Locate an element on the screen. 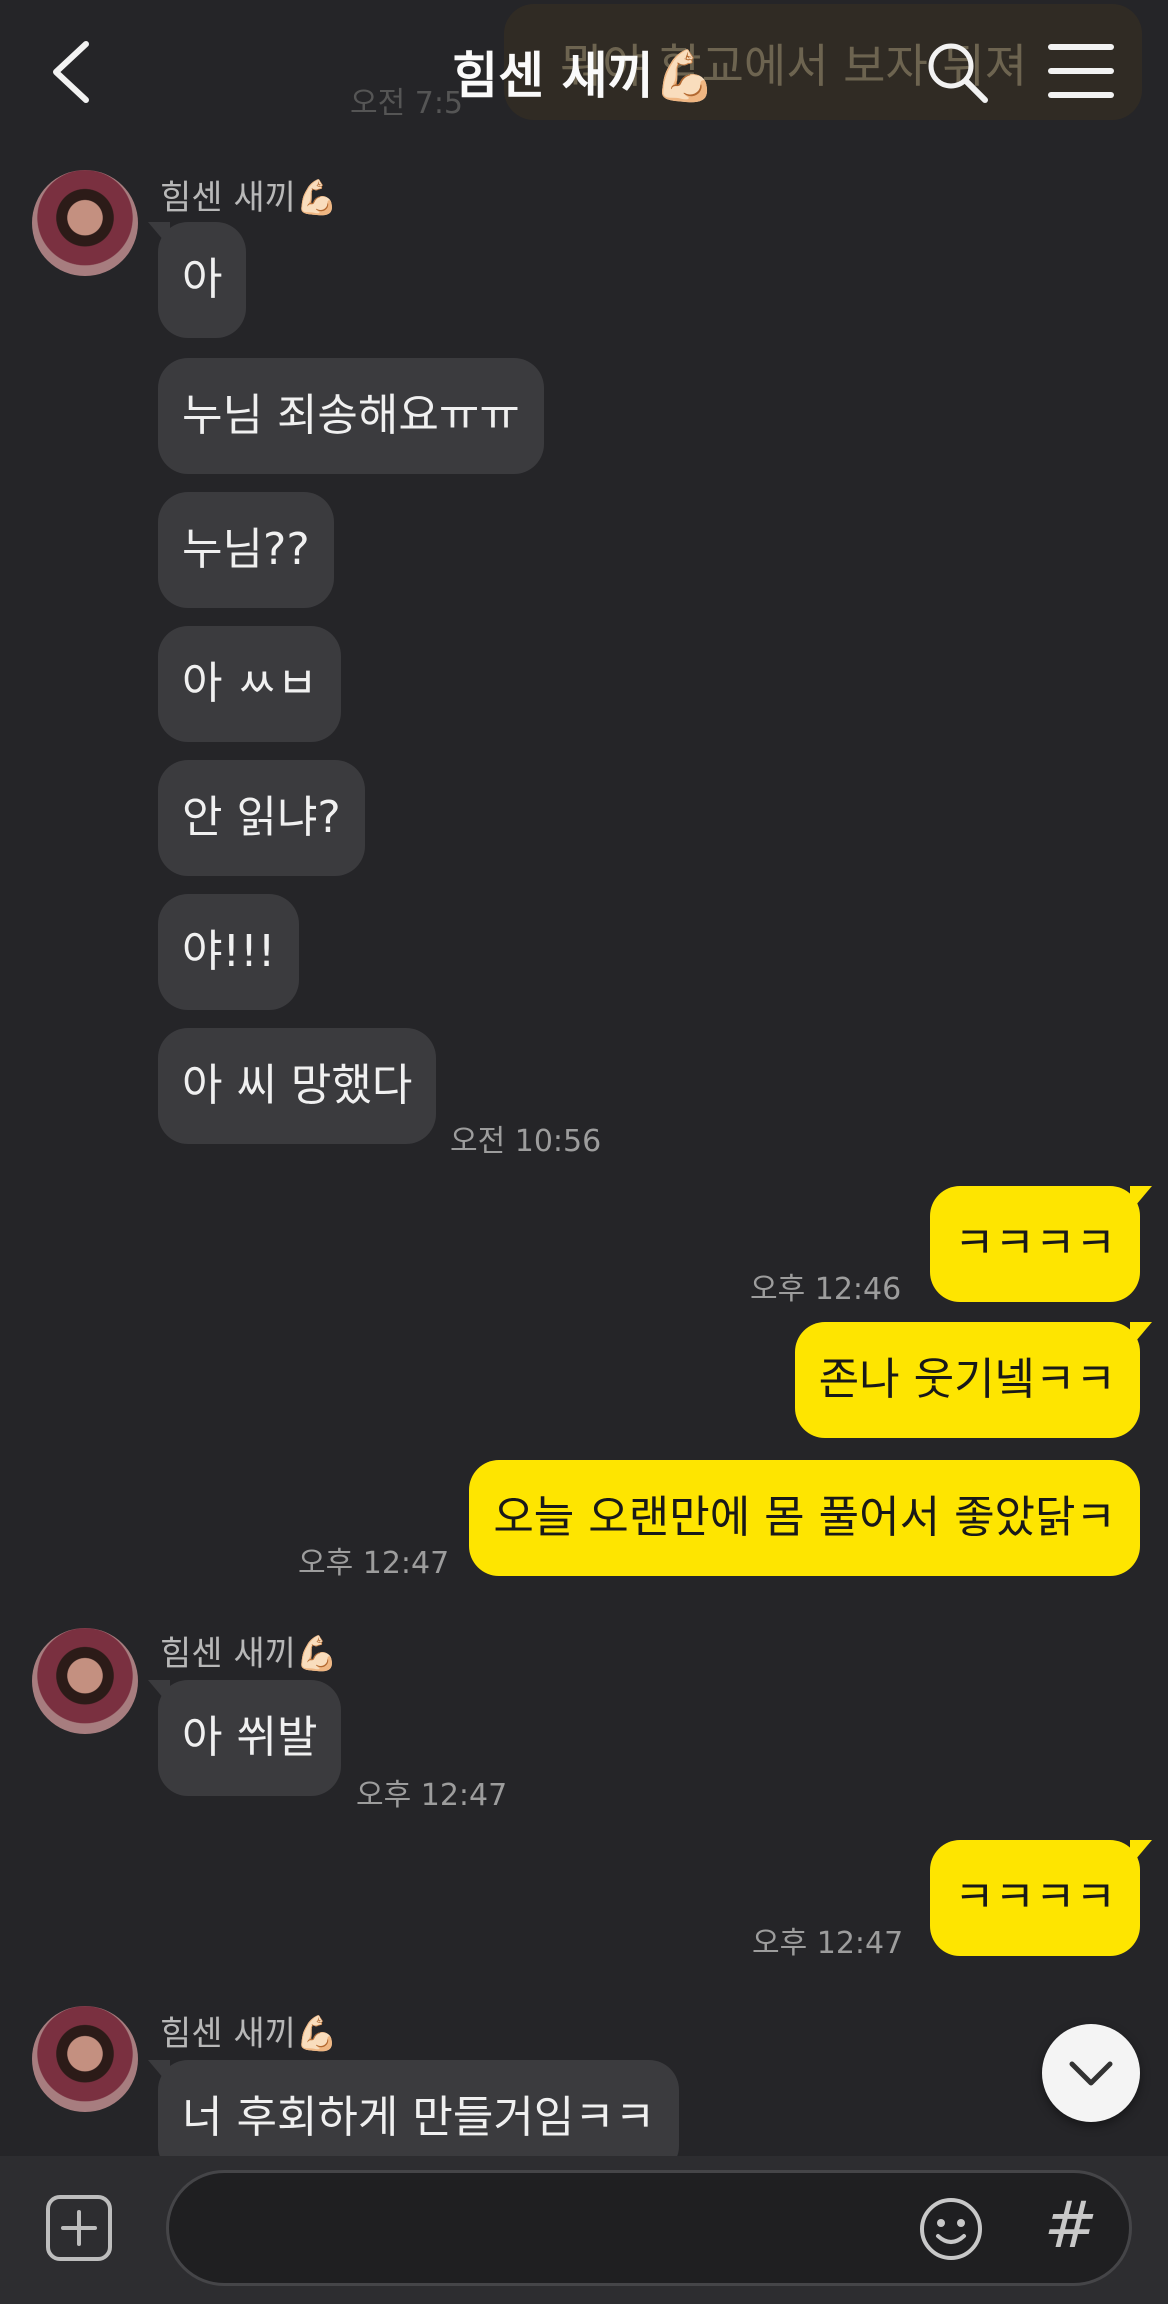 This screenshot has height=2304, width=1168. chevron-down-icon is located at coordinates (1091, 2073).